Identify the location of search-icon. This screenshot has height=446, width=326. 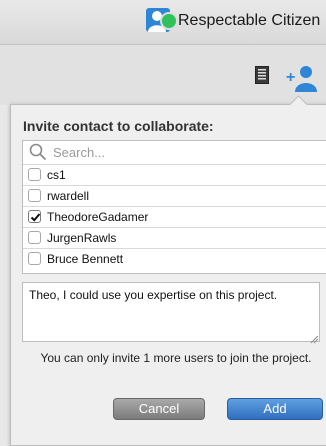
(38, 152).